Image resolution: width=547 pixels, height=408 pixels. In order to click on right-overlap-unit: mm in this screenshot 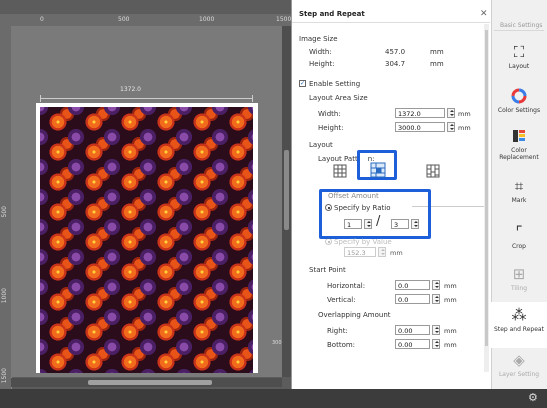, I will do `click(450, 331)`.